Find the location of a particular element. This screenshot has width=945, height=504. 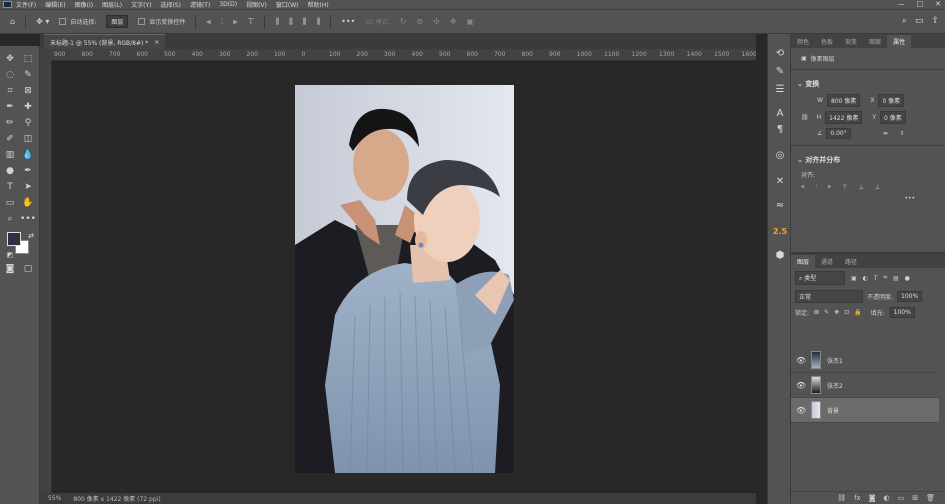

frame-tool-icon: ⊠ is located at coordinates (28, 91).